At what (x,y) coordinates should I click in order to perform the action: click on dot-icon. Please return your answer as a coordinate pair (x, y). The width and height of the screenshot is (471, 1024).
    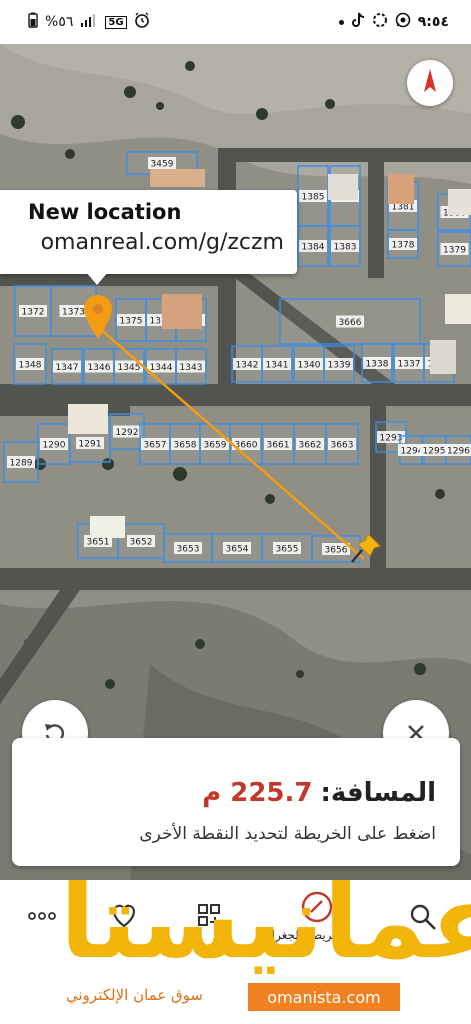
    Looking at the image, I should click on (341, 22).